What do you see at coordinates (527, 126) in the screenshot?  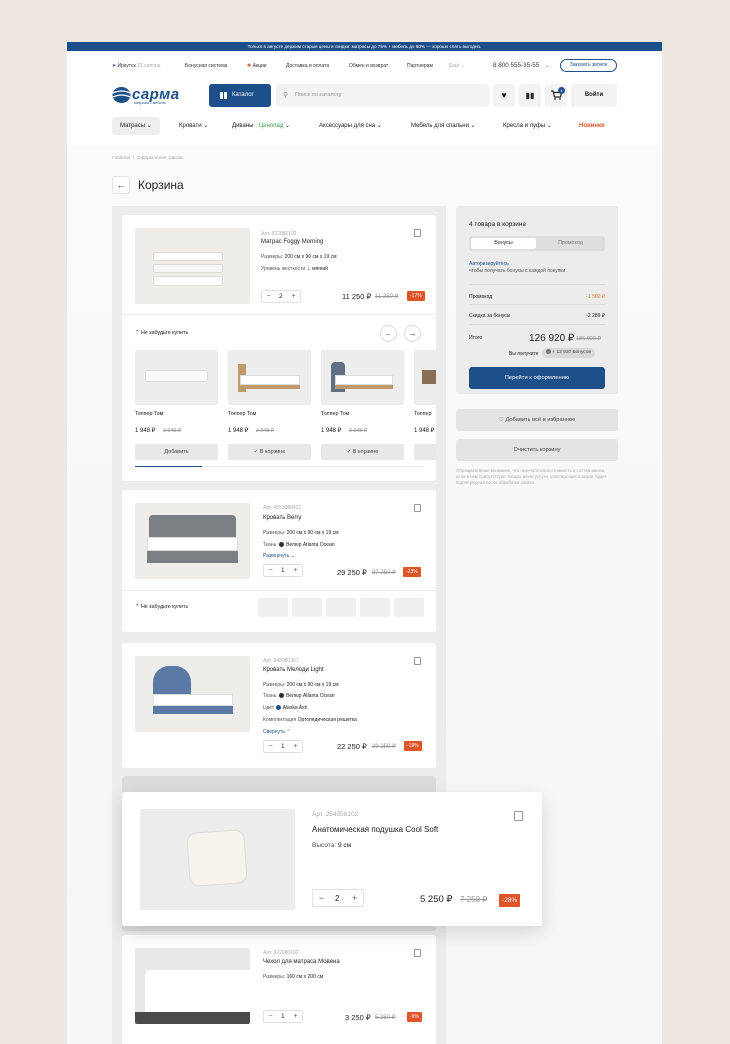 I see `nav-item-chairs: Кресла и пуфы ⌄` at bounding box center [527, 126].